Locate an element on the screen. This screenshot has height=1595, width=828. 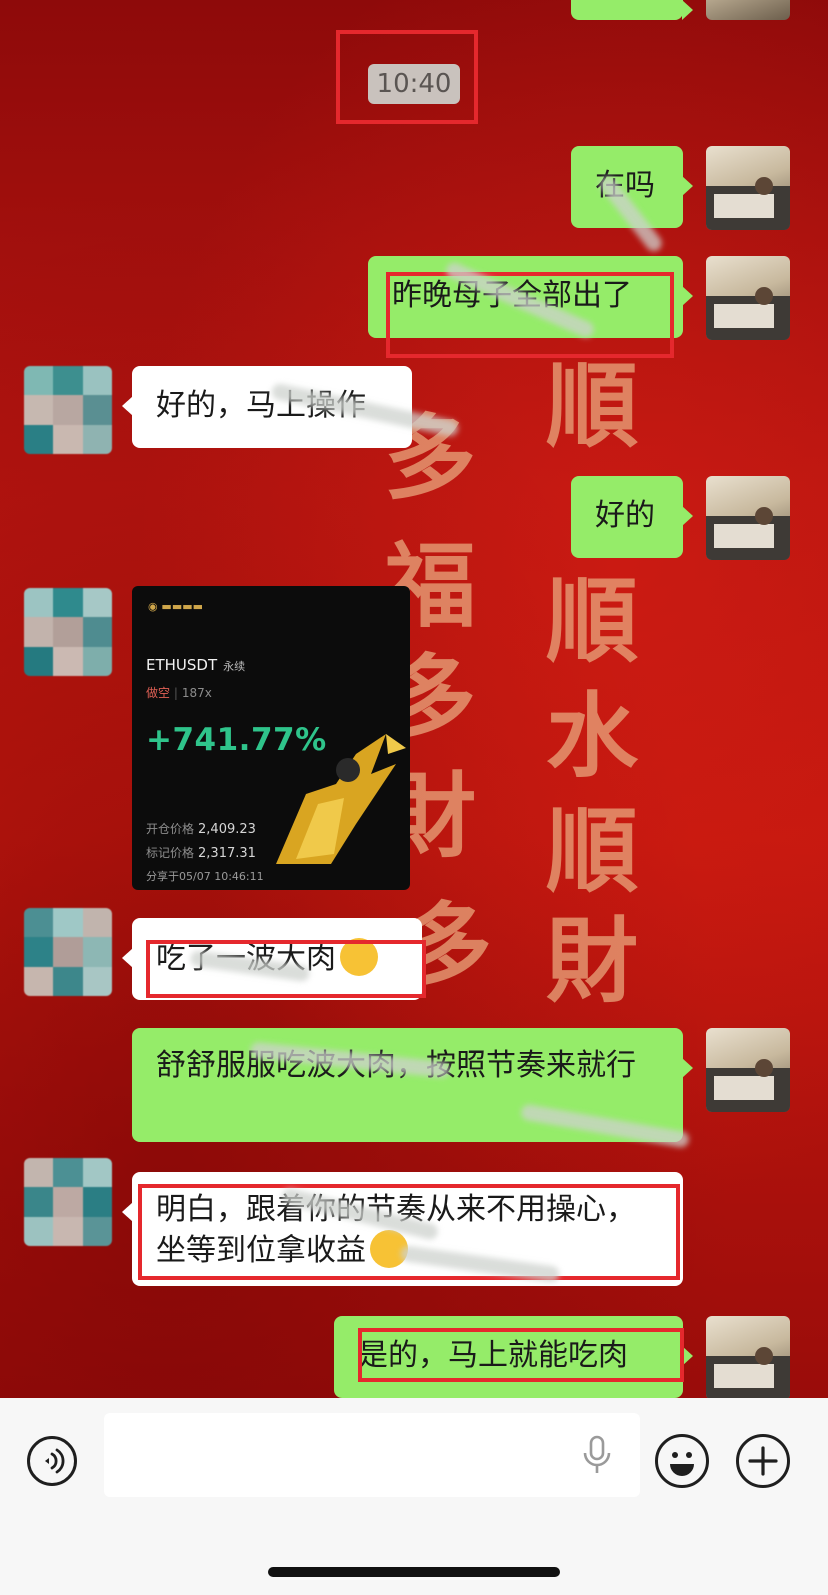
trade-side: 做空 | 187x is located at coordinates (179, 693).